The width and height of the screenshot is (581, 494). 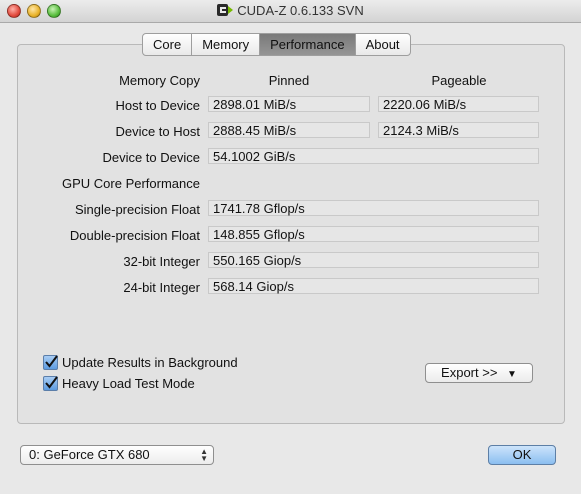 I want to click on tab-memory: Memory, so click(x=226, y=44).